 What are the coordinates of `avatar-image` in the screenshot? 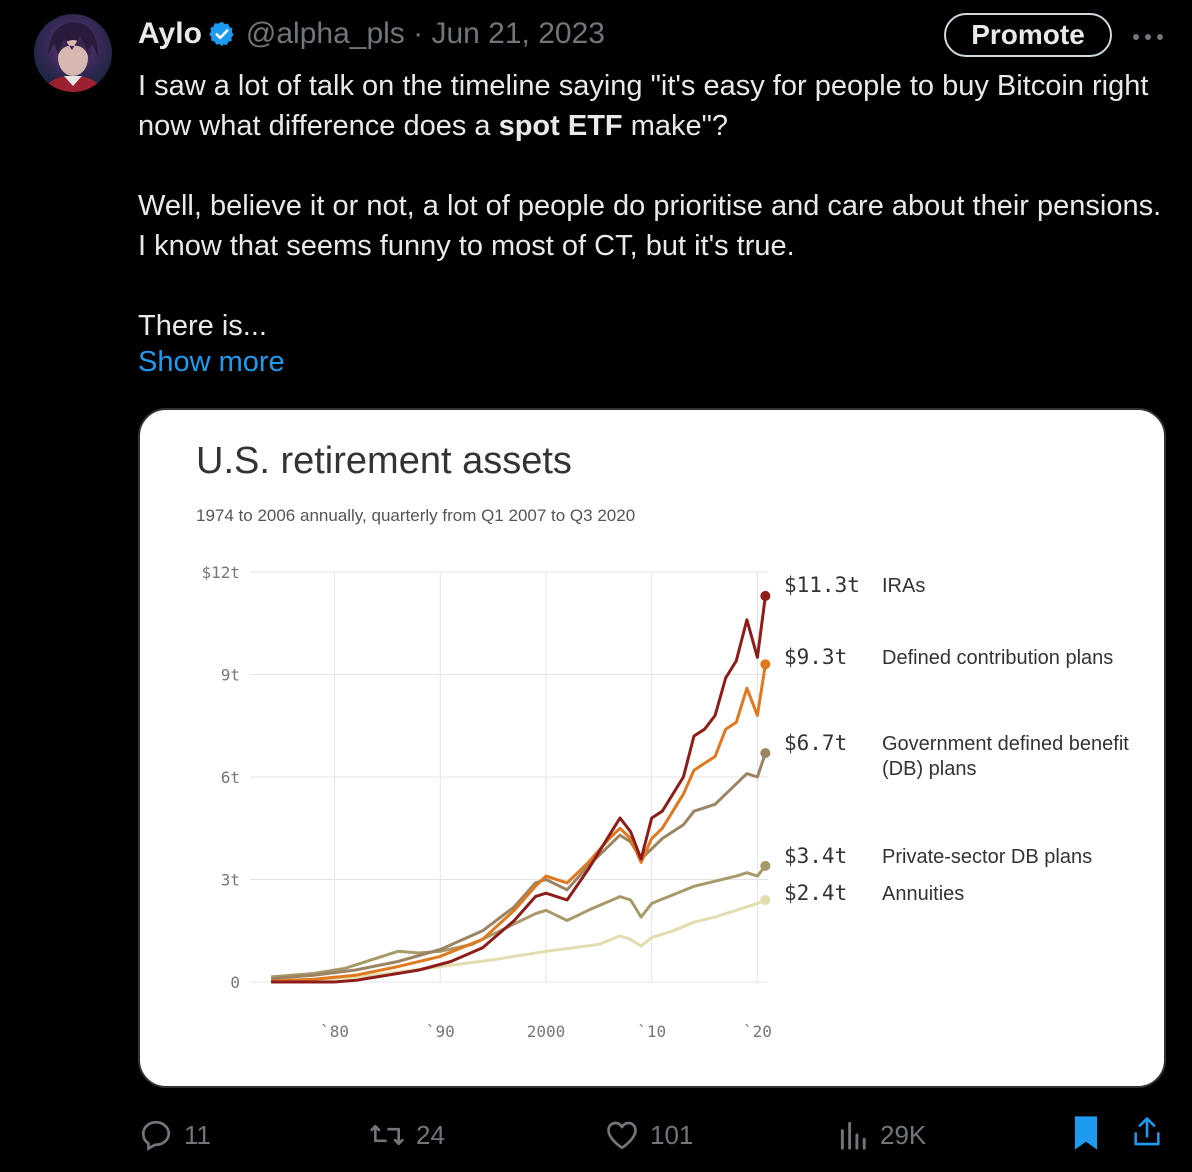 It's located at (73, 57).